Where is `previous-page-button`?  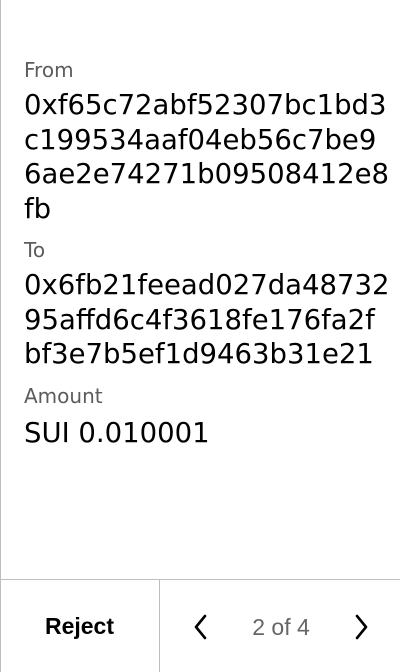 previous-page-button is located at coordinates (201, 627).